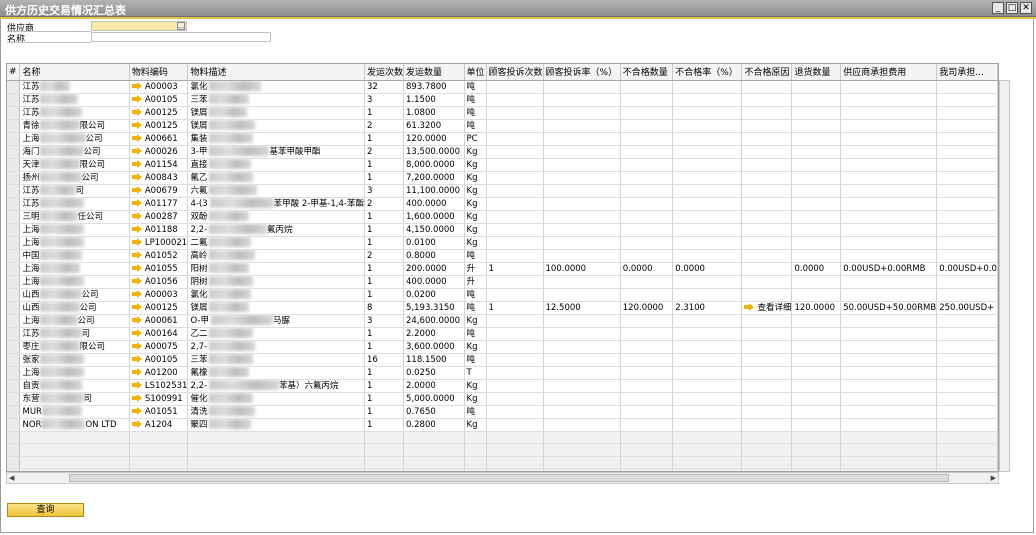 This screenshot has height=535, width=1036. I want to click on column-header: 顾客投诉率（%）, so click(582, 72).